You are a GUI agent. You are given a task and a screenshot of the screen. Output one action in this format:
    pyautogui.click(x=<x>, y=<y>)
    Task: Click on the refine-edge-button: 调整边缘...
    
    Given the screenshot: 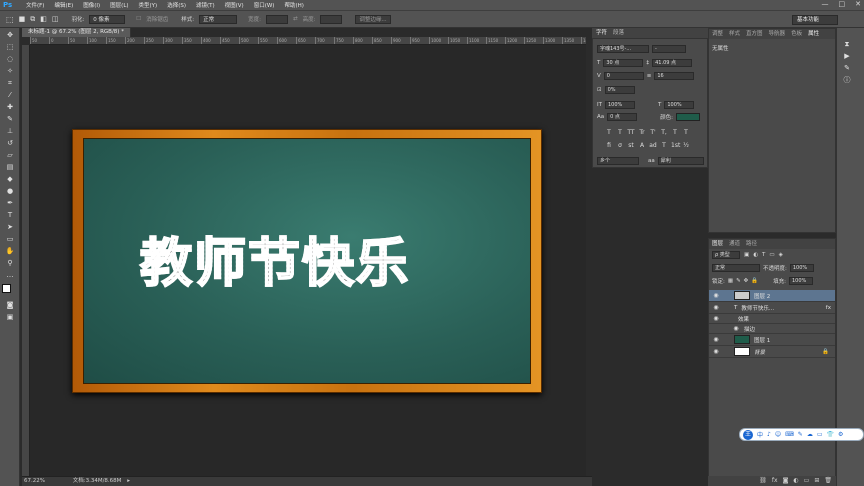 What is the action you would take?
    pyautogui.click(x=373, y=19)
    